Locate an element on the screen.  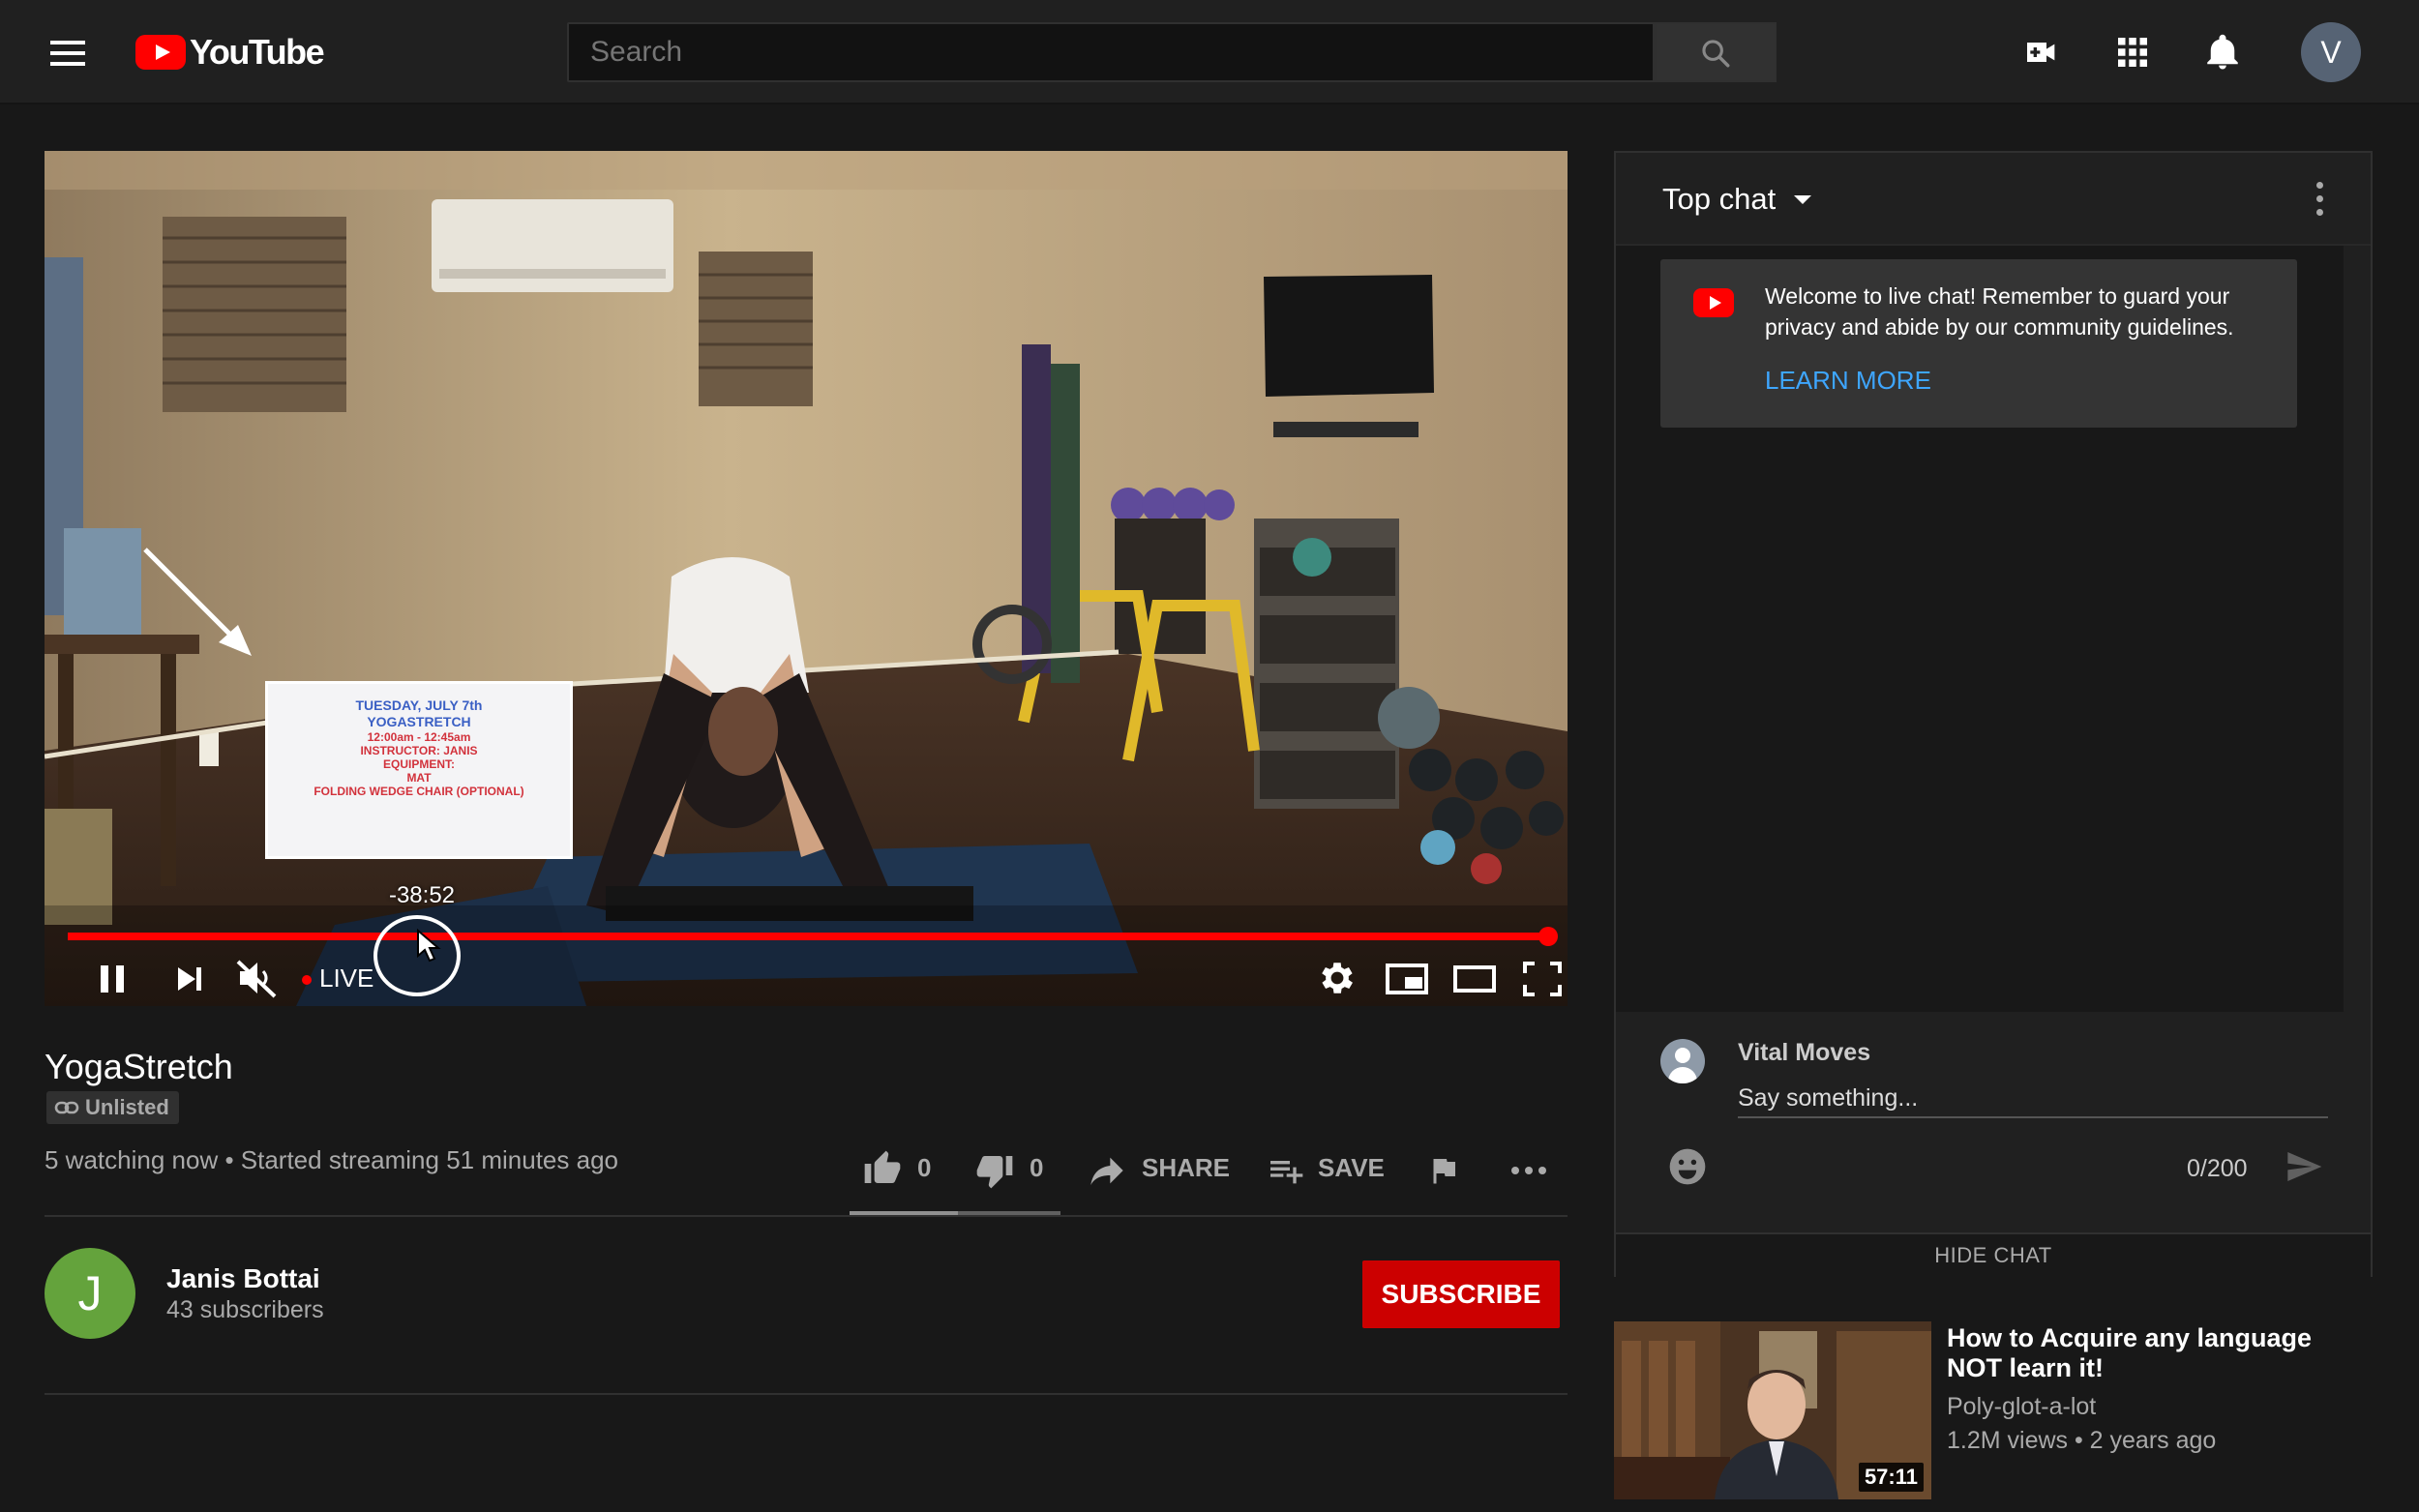
preview-line: INSTRUCTOR: JANIS is located at coordinates (419, 751).